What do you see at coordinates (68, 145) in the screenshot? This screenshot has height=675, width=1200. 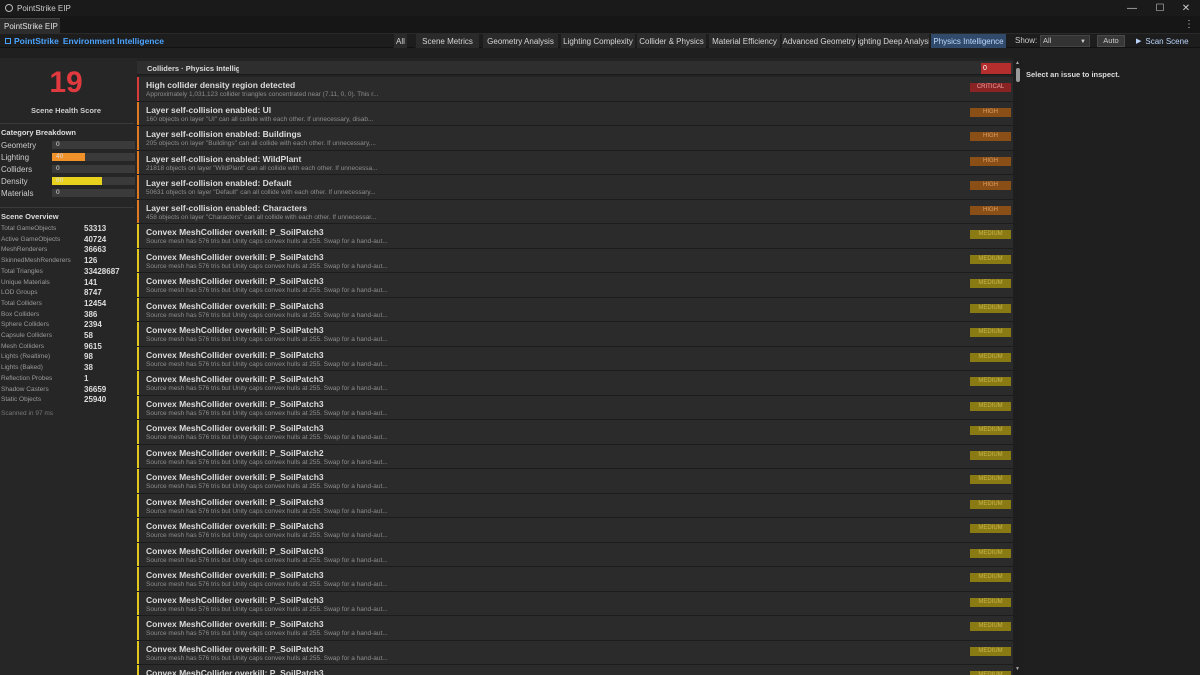 I see `category-row: Geometry 0` at bounding box center [68, 145].